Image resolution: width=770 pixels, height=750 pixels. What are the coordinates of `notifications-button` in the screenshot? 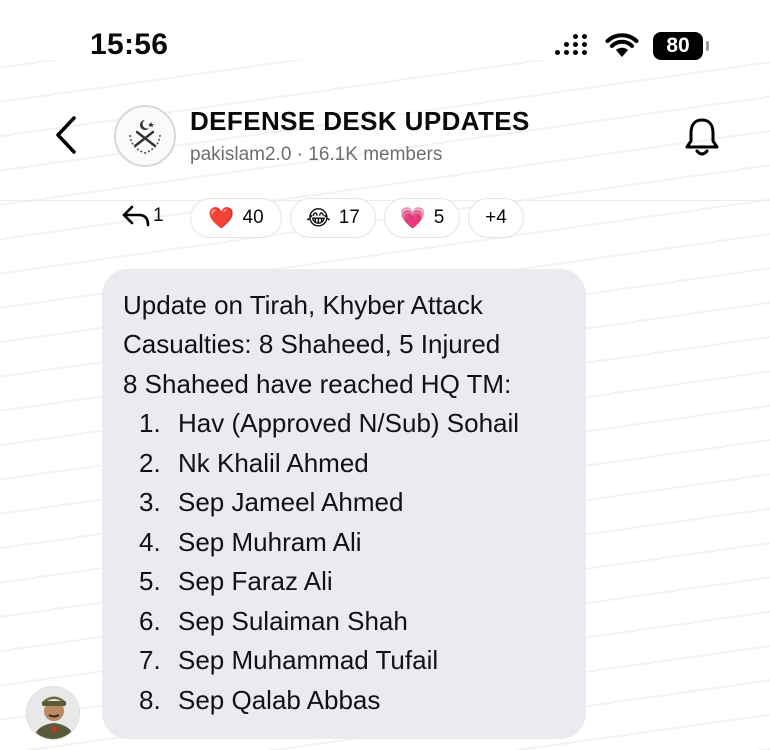 It's located at (702, 136).